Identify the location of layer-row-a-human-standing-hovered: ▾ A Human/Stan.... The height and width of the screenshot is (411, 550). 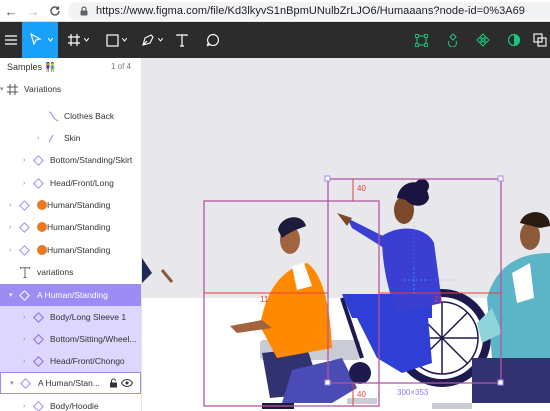
(70, 383).